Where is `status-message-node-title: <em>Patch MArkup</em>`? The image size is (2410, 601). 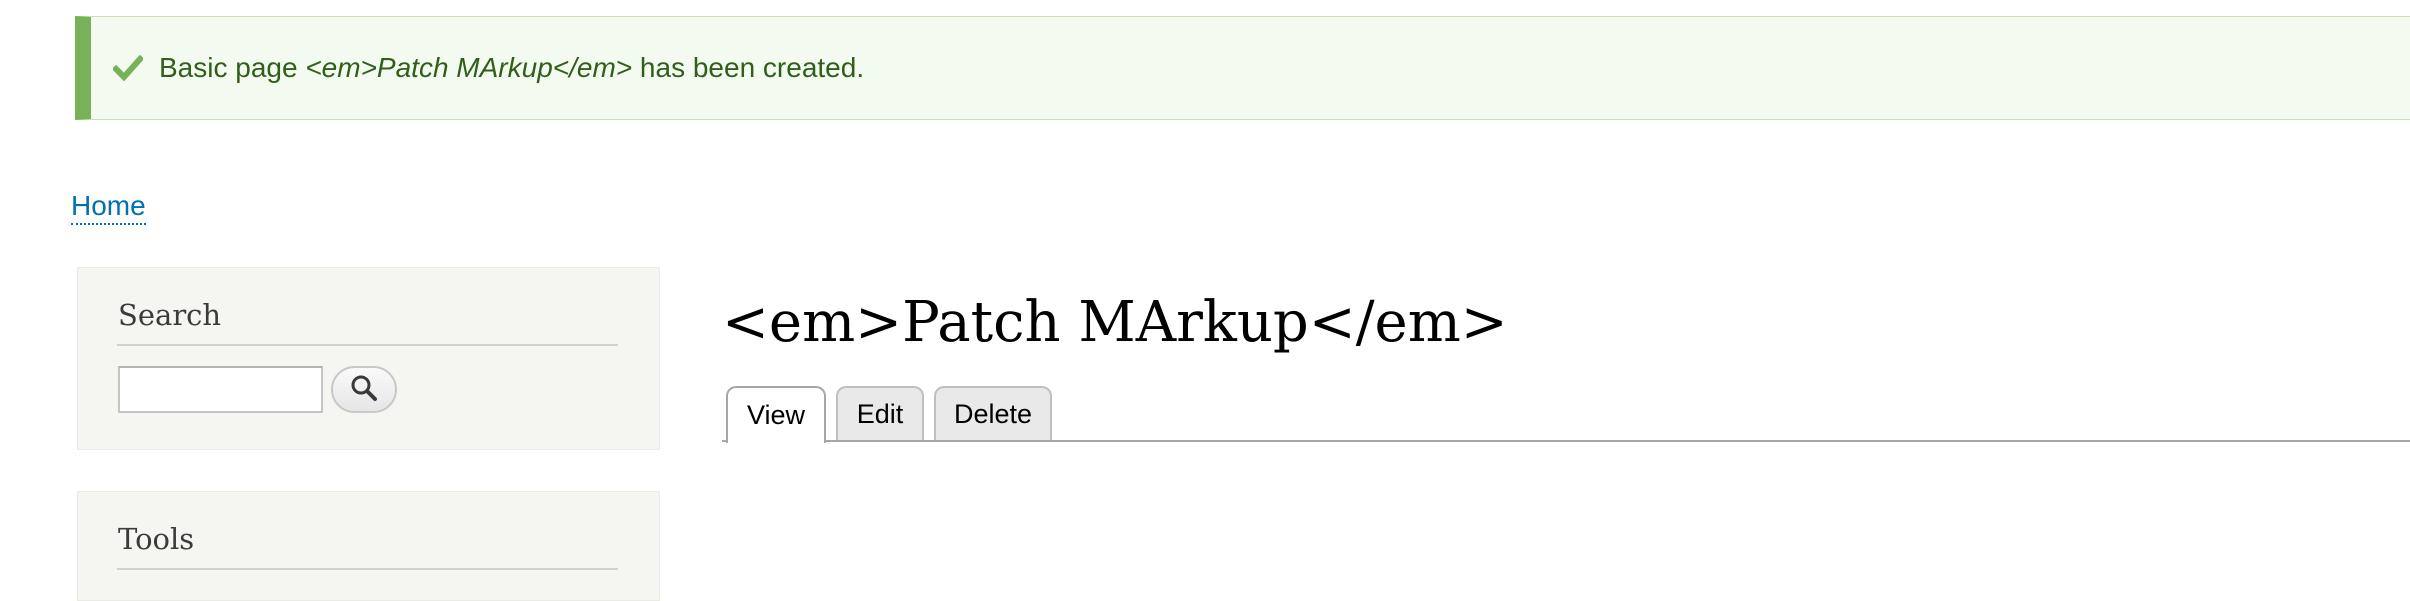 status-message-node-title: <em>Patch MArkup</em> is located at coordinates (469, 67).